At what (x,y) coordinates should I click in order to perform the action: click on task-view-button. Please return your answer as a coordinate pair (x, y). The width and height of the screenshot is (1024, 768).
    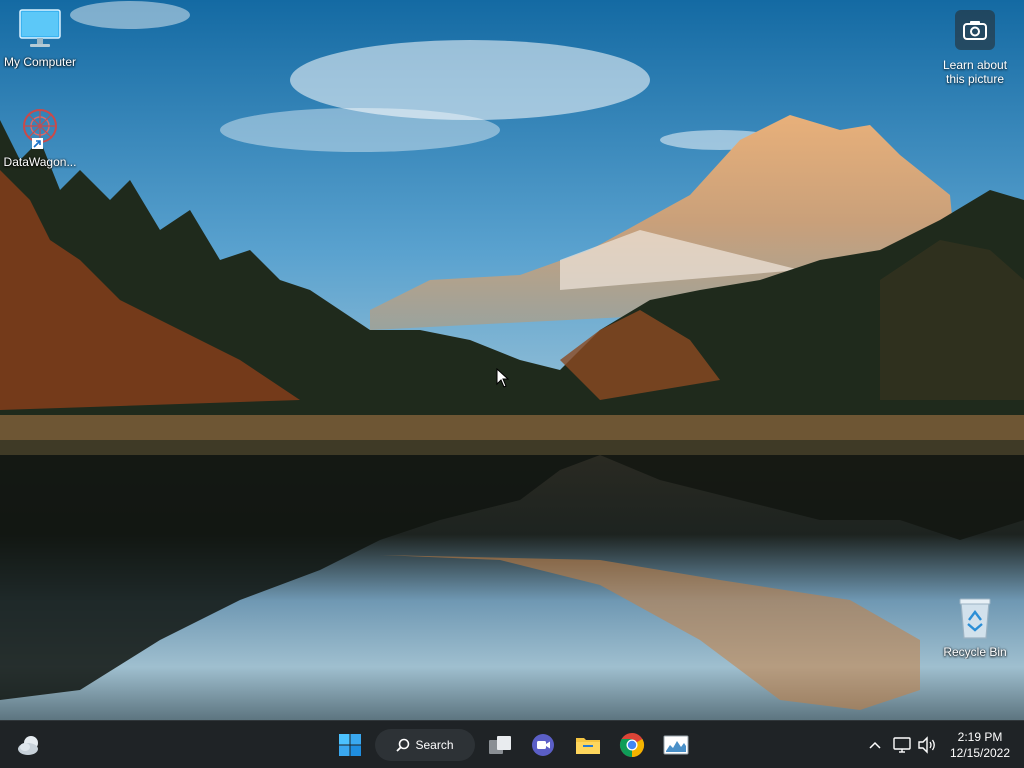
    Looking at the image, I should click on (500, 745).